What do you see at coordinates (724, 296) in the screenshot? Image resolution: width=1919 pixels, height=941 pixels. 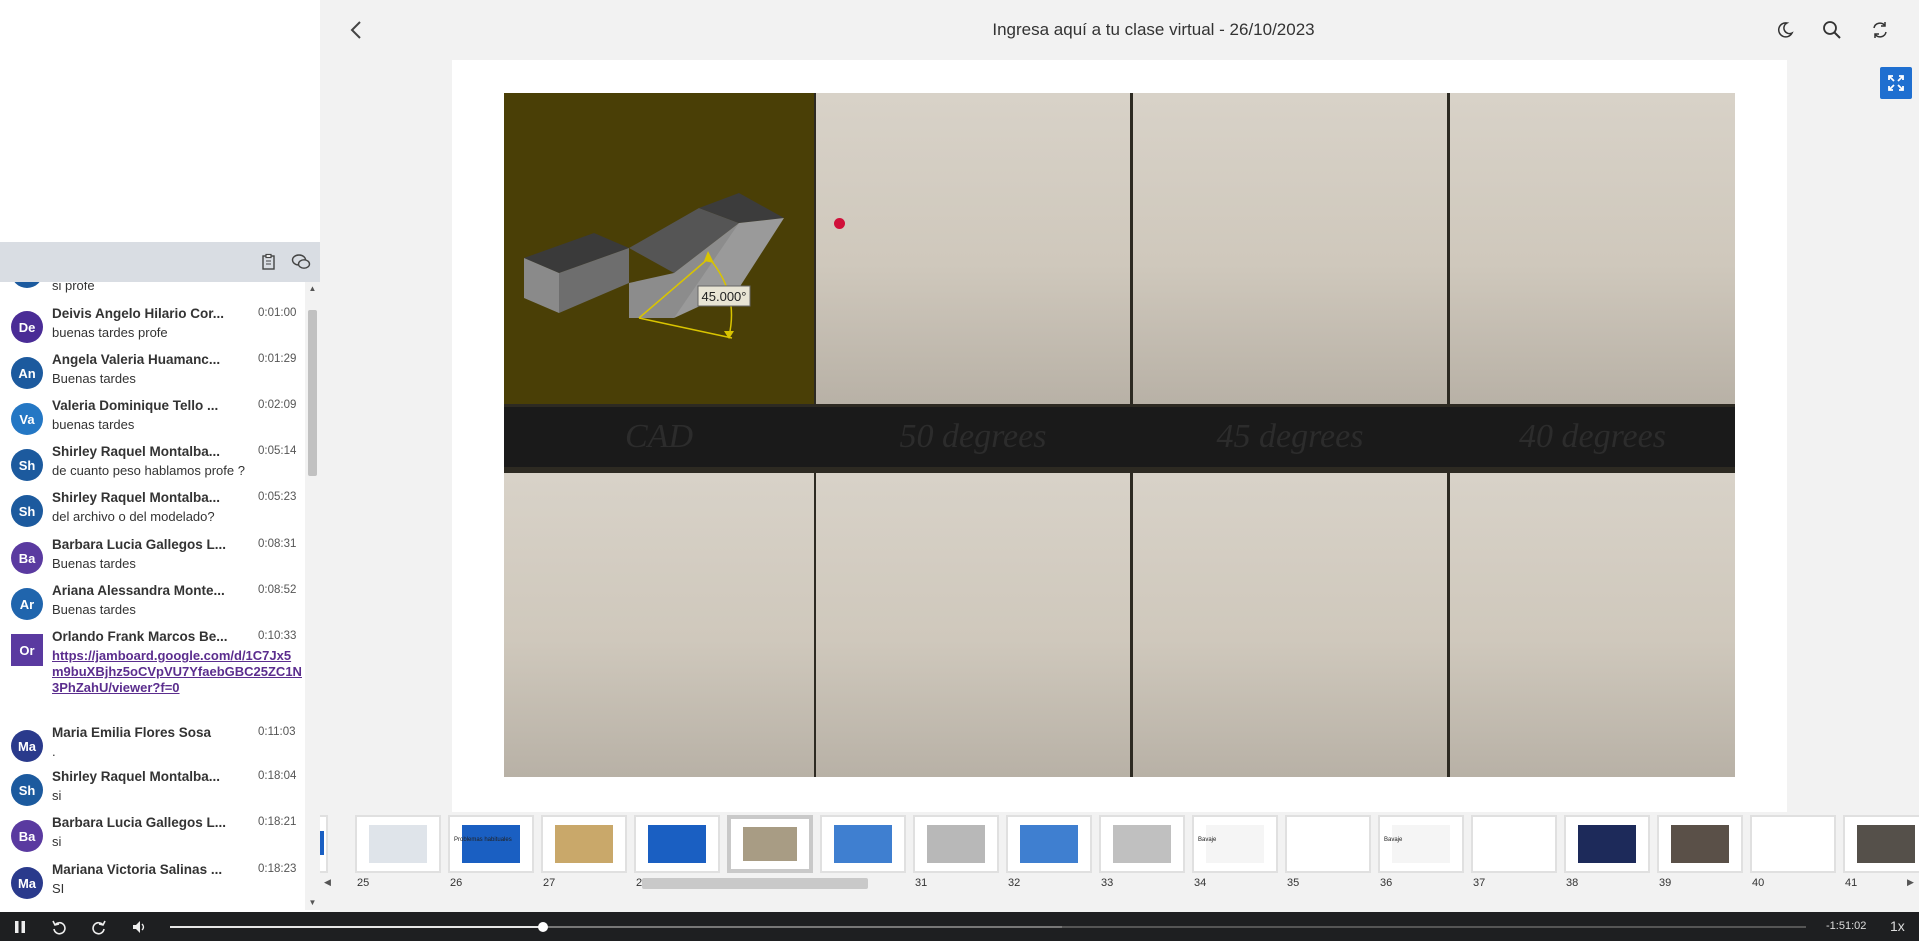 I see `cad-angle-label: 45.000°` at bounding box center [724, 296].